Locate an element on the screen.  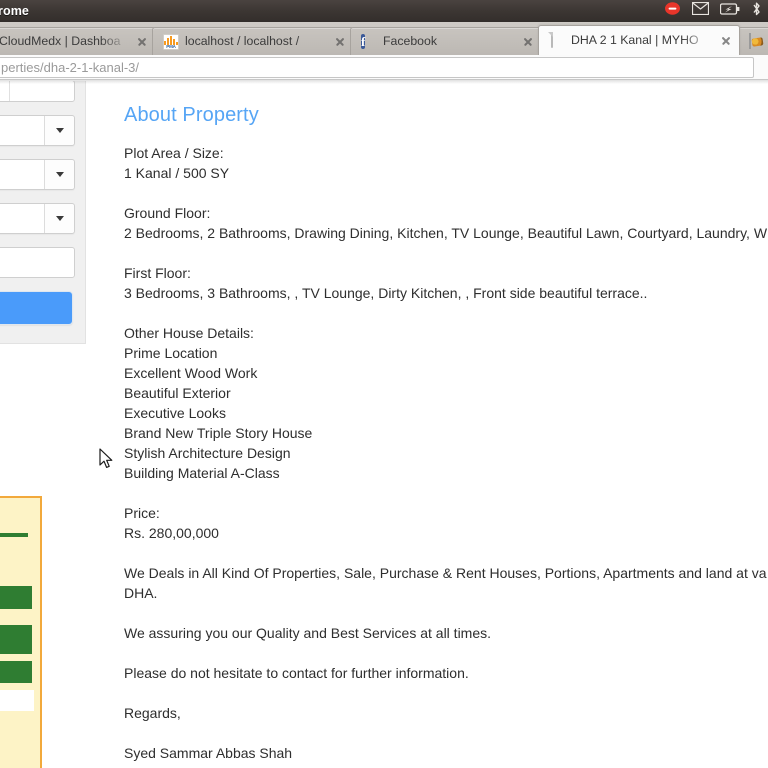
advertisement-banner: ATE rchase DHA ase I B ects ON is located at coordinates (21, 632).